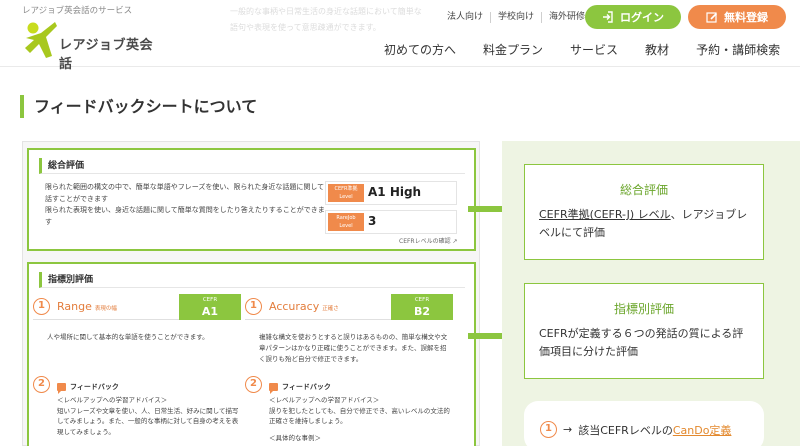 This screenshot has height=446, width=800. I want to click on indicator-explanation-card: 指標別評価 CEFRが定義する６つの発話の質による評価項目に分けた評価, so click(644, 331).